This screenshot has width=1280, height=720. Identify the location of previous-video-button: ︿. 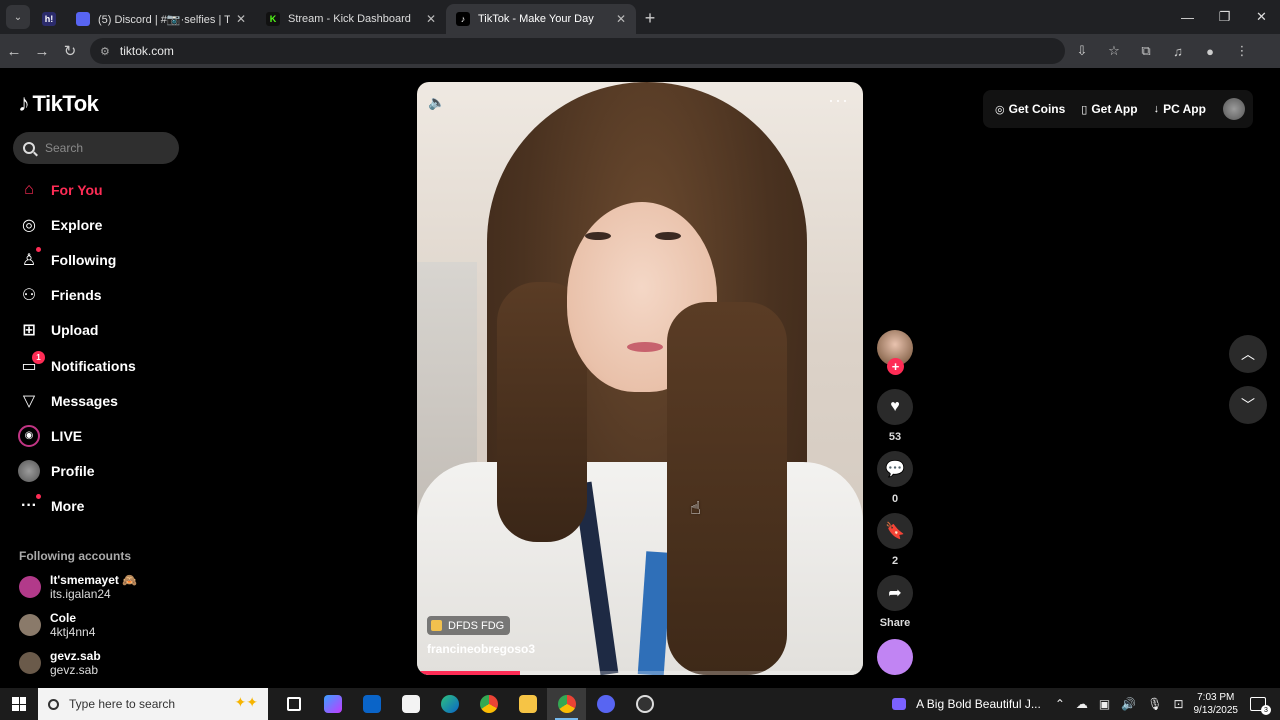
(1248, 354).